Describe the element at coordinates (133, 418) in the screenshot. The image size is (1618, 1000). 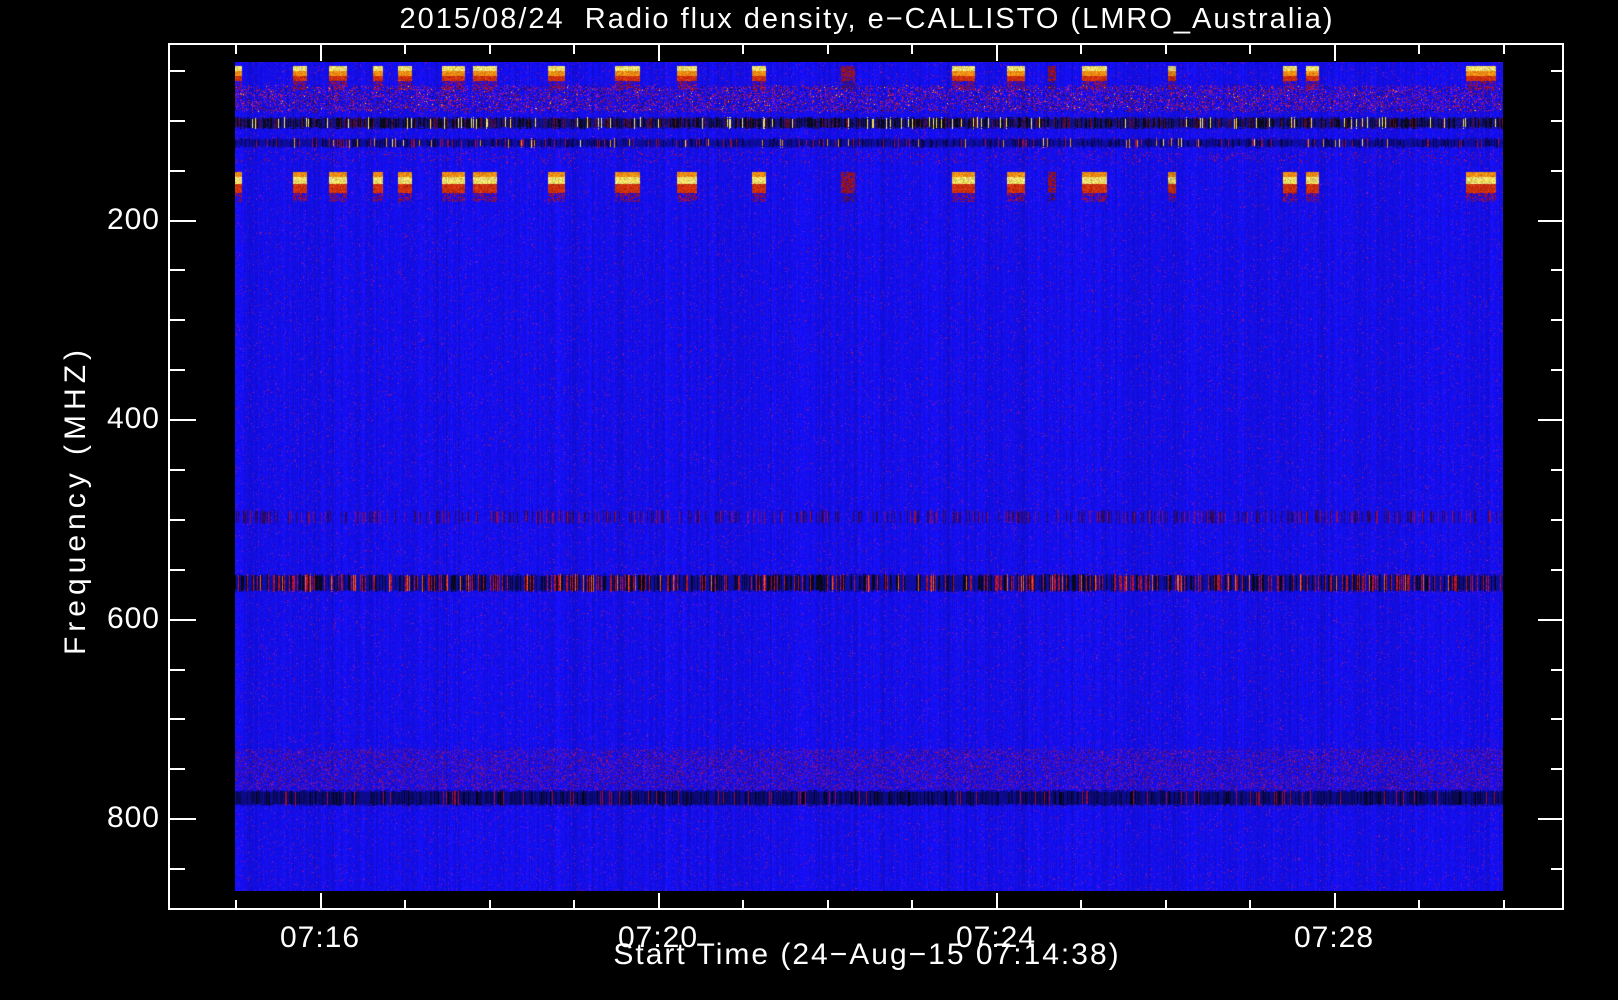
I see `y-tick-label: 400` at that location.